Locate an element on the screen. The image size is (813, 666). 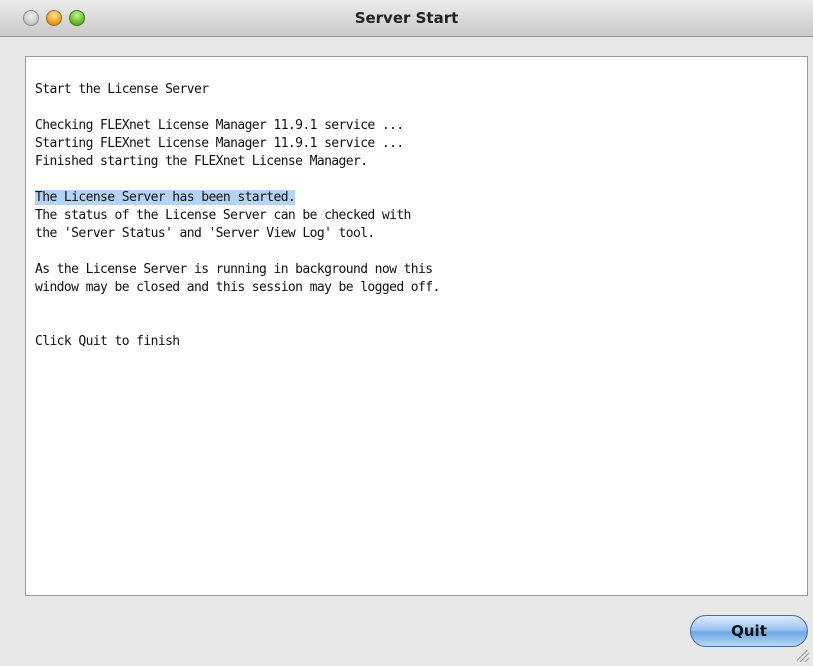
window-title: Server Start is located at coordinates (406, 18).